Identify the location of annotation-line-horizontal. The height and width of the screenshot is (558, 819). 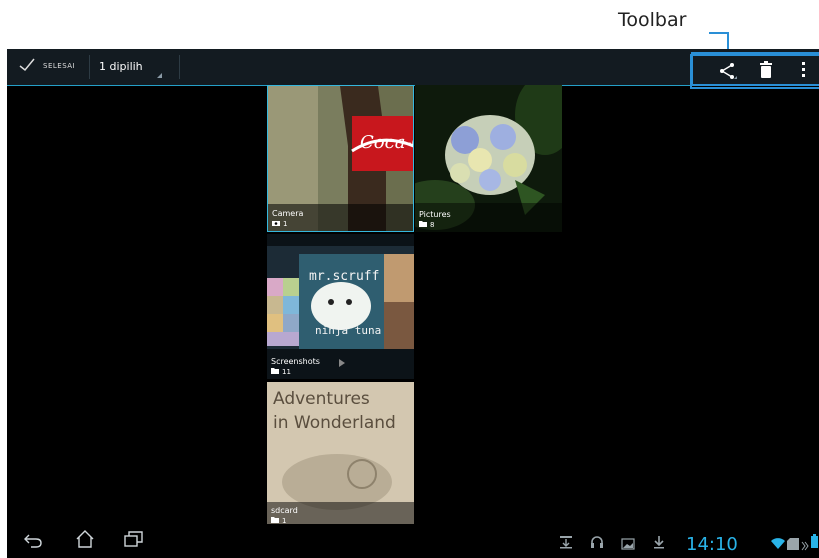
(719, 33).